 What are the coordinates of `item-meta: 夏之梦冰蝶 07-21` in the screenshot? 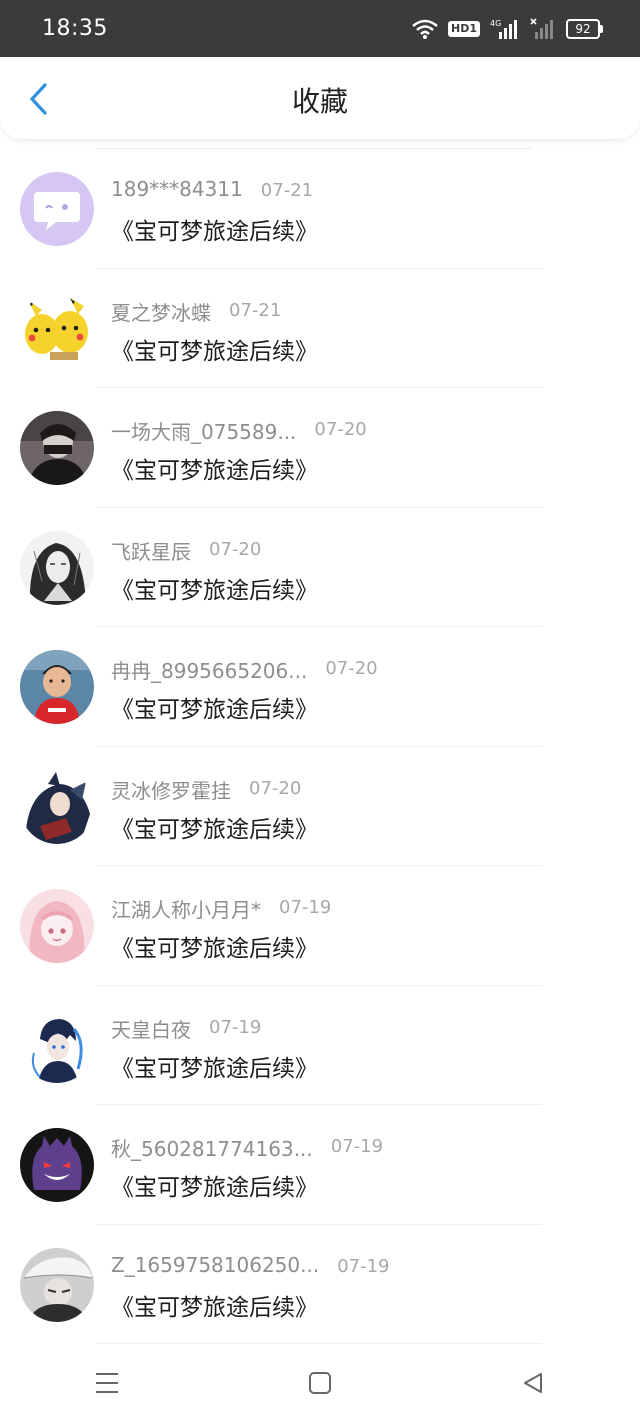 It's located at (196, 311).